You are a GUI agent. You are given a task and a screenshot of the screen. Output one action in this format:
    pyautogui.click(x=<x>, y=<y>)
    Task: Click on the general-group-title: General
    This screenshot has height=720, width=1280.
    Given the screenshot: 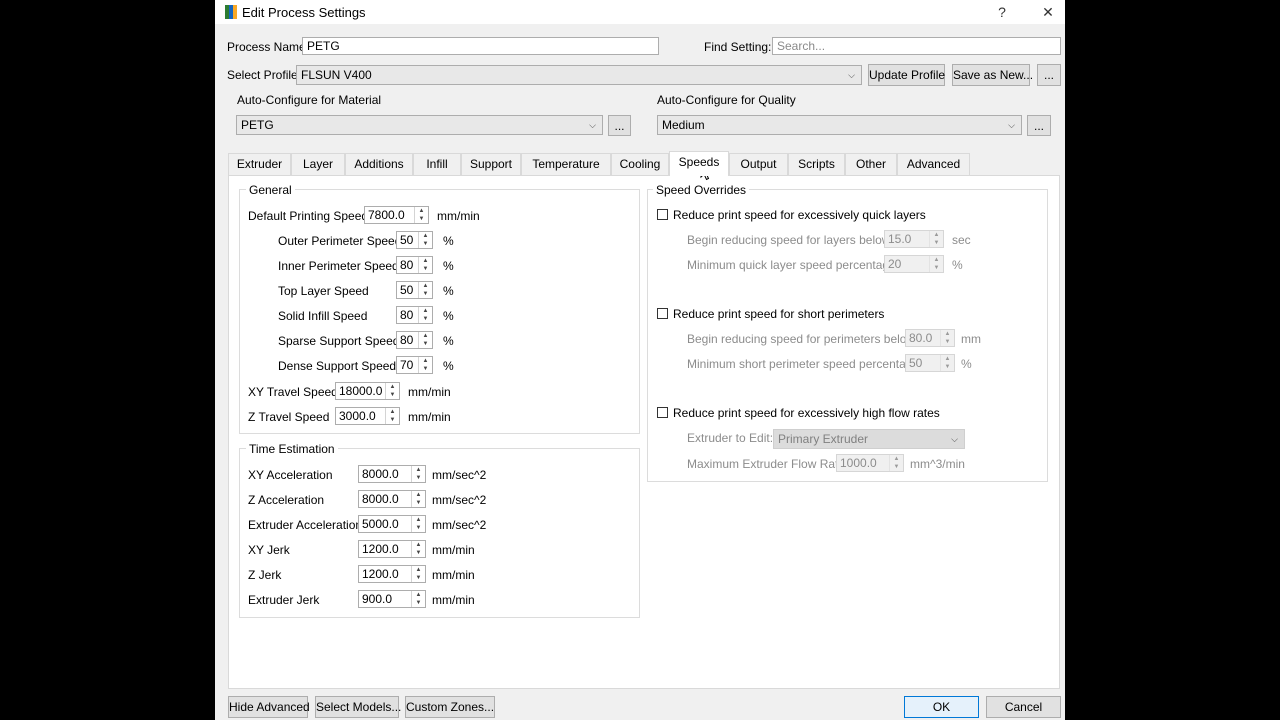 What is the action you would take?
    pyautogui.click(x=270, y=190)
    